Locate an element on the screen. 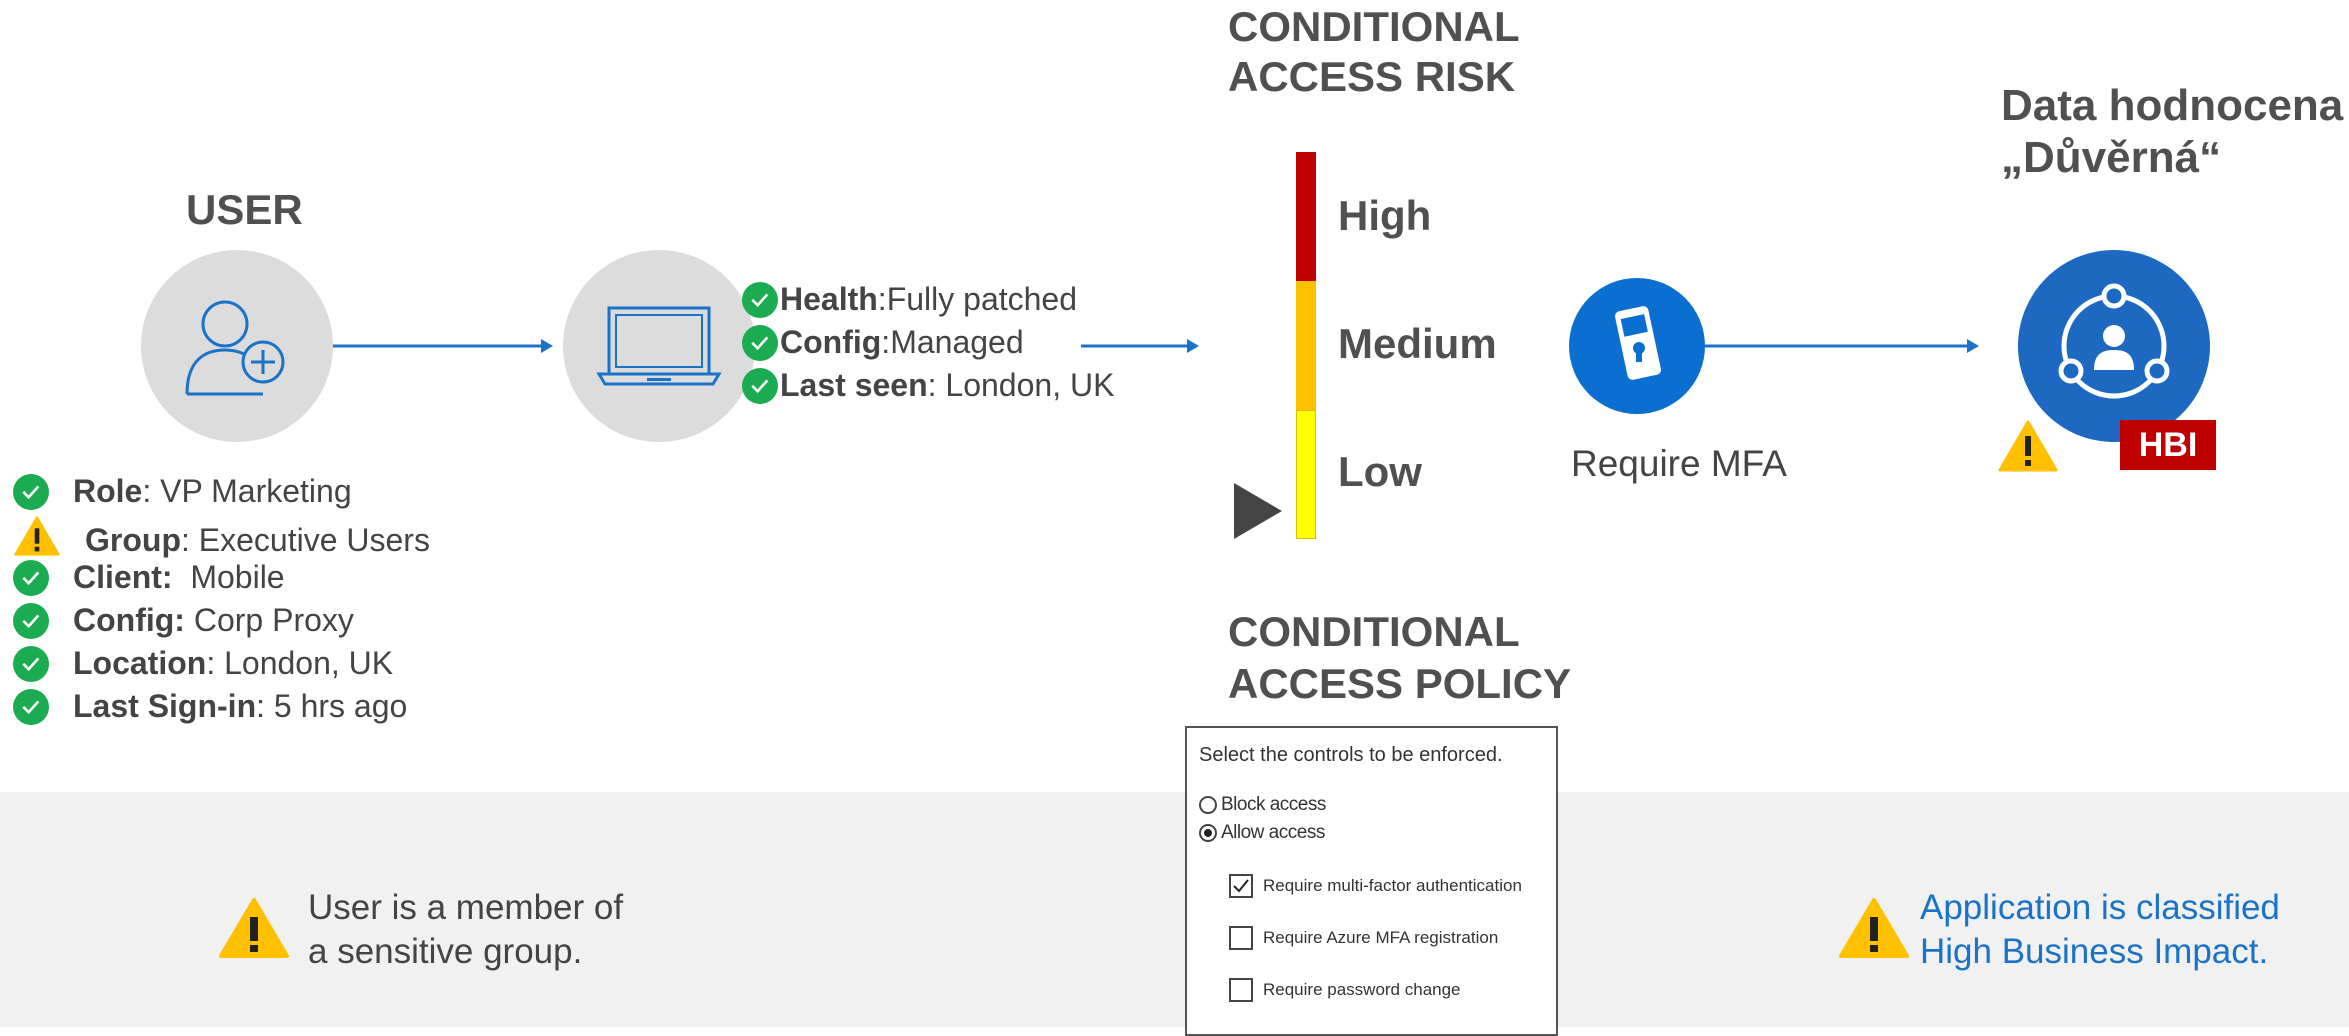 The image size is (2349, 1036). user-heading: USER is located at coordinates (244, 209).